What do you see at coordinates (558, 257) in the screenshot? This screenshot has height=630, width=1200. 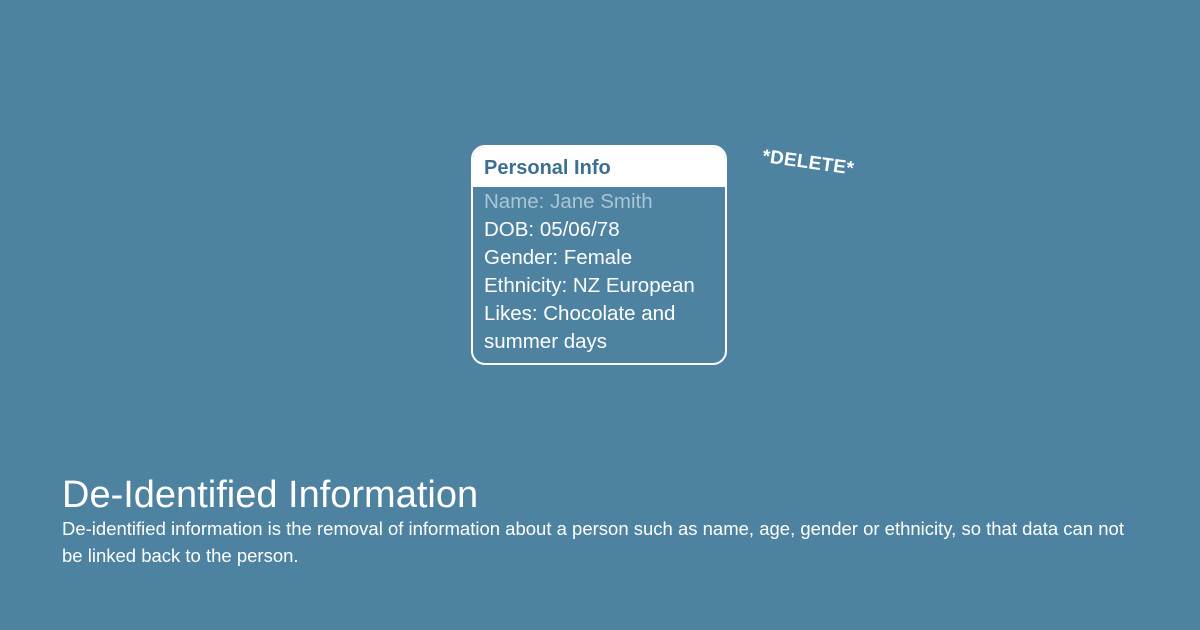 I see `gender-field: Gender: Female` at bounding box center [558, 257].